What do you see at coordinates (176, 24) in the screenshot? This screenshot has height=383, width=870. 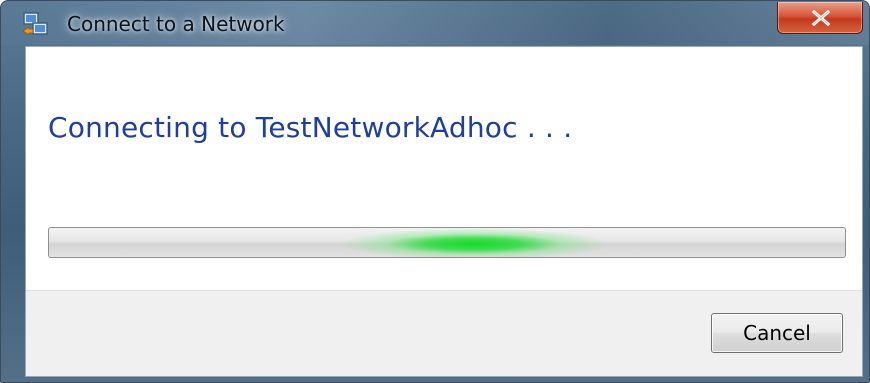 I see `window-title: Connect to a Network` at bounding box center [176, 24].